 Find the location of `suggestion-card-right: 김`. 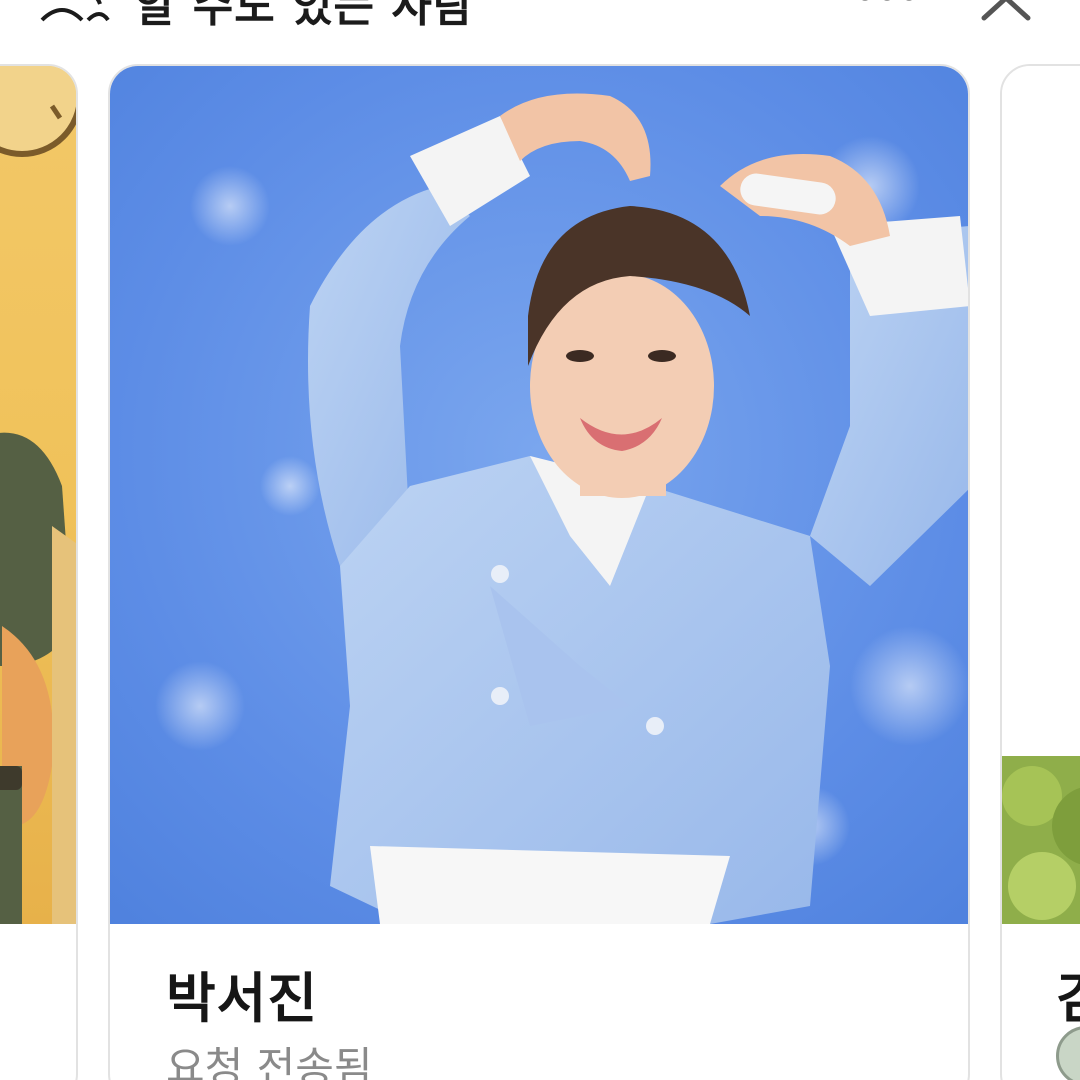

suggestion-card-right: 김 is located at coordinates (1040, 572).